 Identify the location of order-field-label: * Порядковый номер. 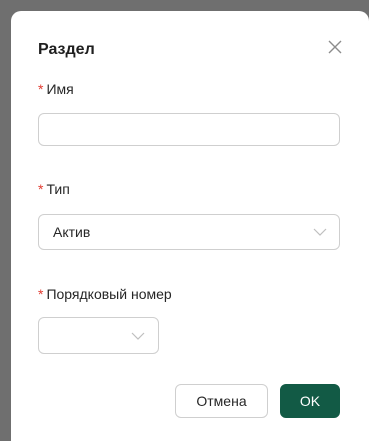
(105, 294).